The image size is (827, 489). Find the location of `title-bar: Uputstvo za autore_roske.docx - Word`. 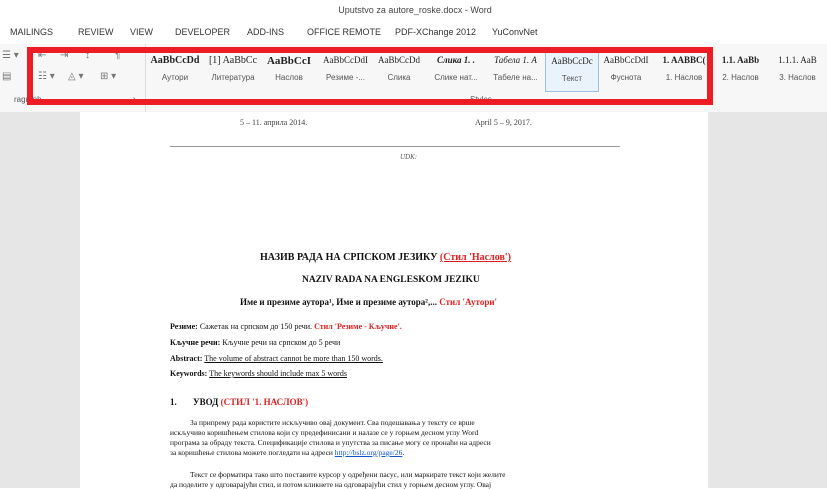

title-bar: Uputstvo za autore_roske.docx - Word is located at coordinates (413, 10).